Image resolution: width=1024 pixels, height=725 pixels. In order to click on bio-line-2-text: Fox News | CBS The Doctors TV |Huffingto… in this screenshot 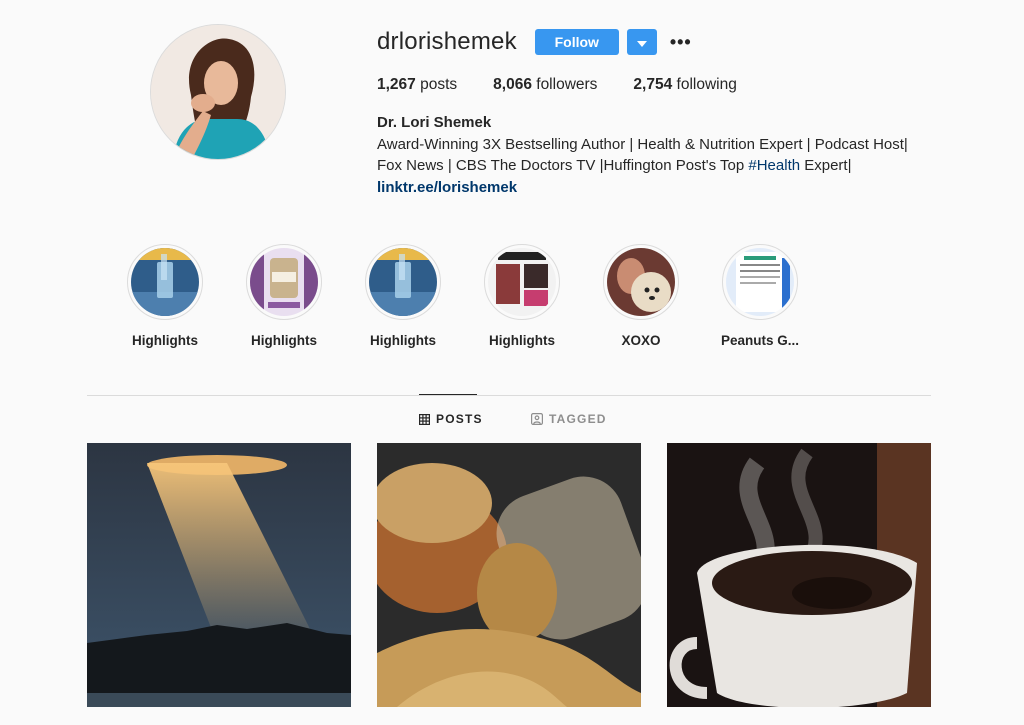, I will do `click(563, 165)`.